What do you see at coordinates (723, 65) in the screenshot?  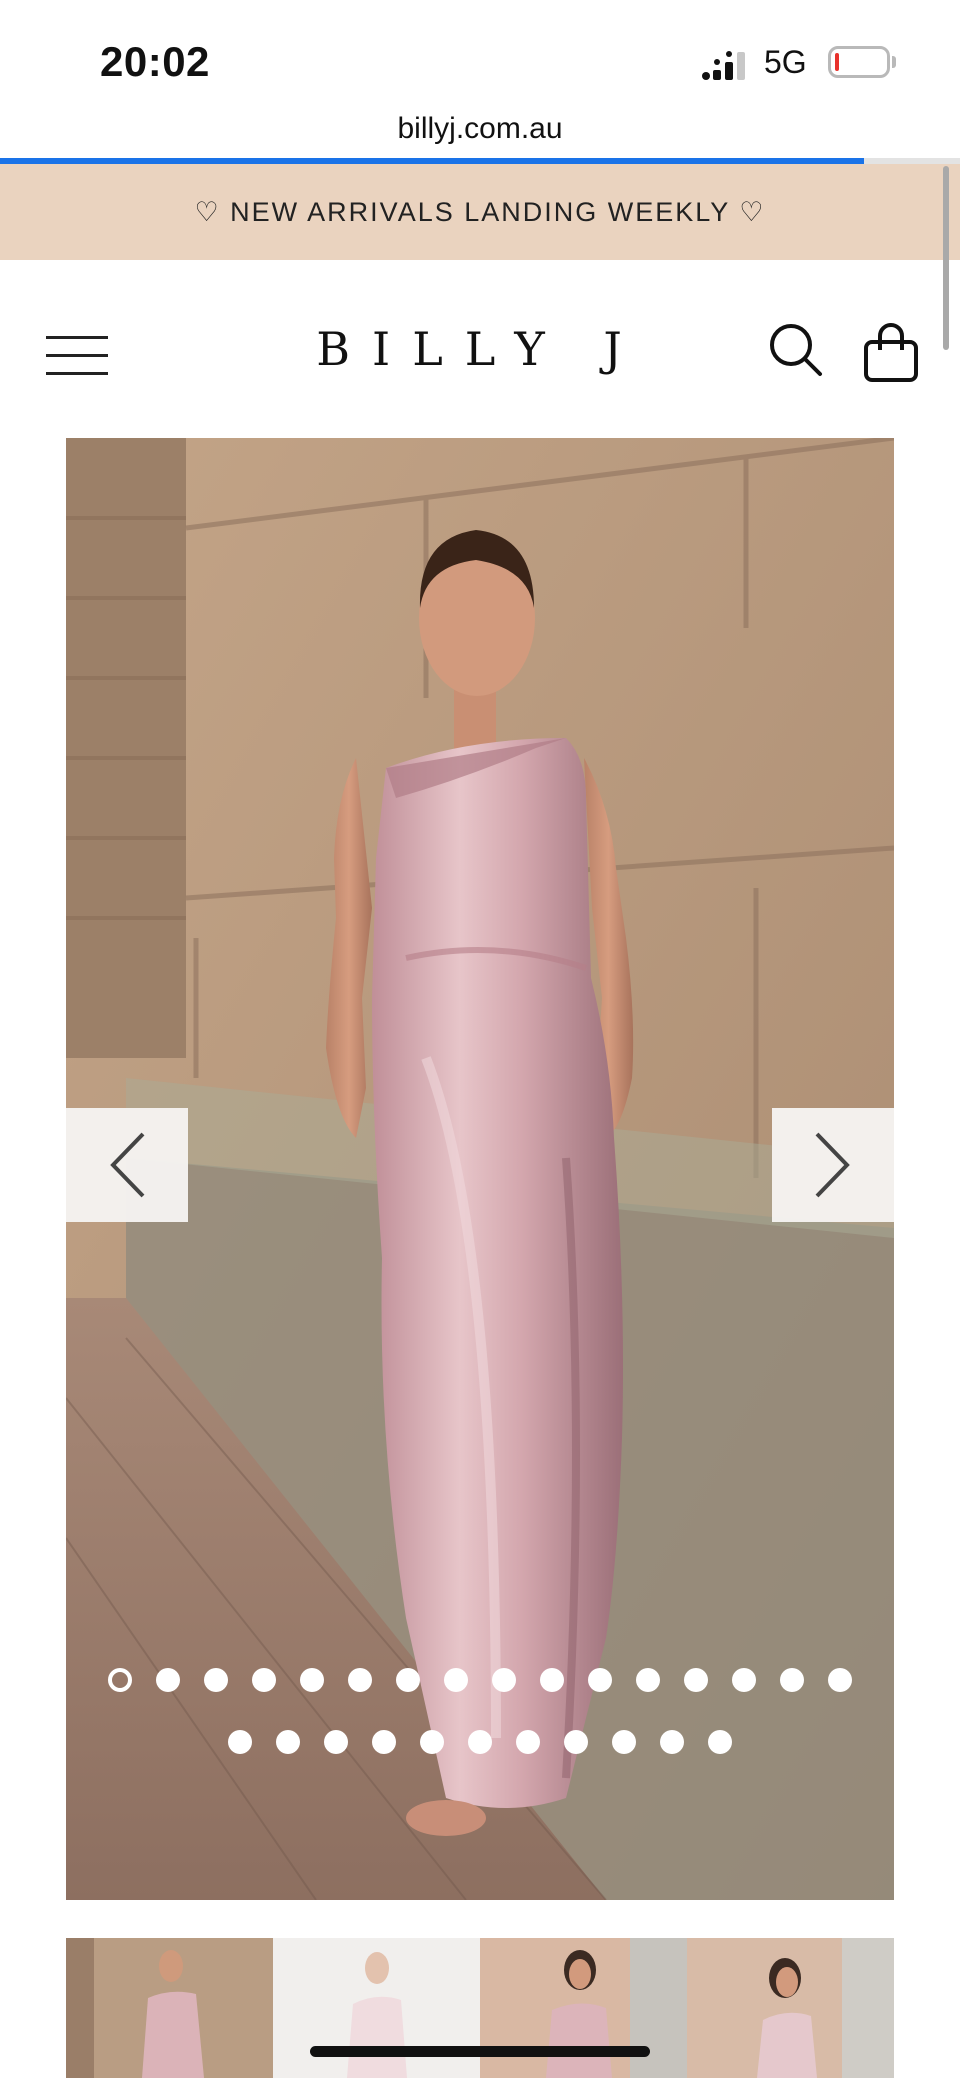 I see `signal-icon` at bounding box center [723, 65].